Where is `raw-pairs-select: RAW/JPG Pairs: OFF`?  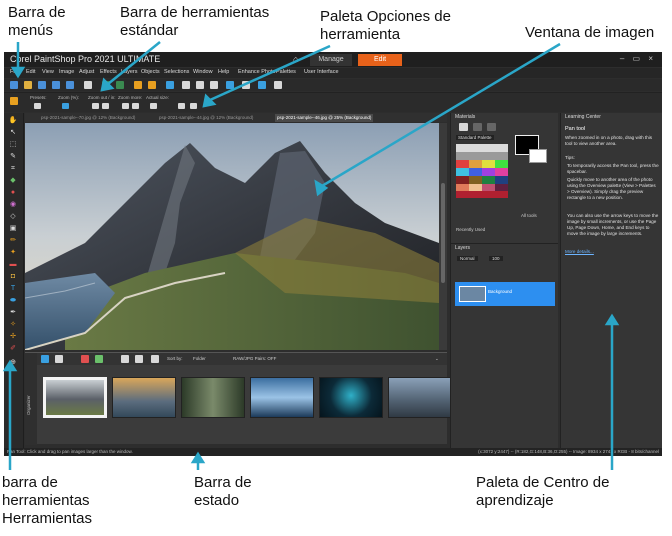 raw-pairs-select: RAW/JPG Pairs: OFF is located at coordinates (254, 358).